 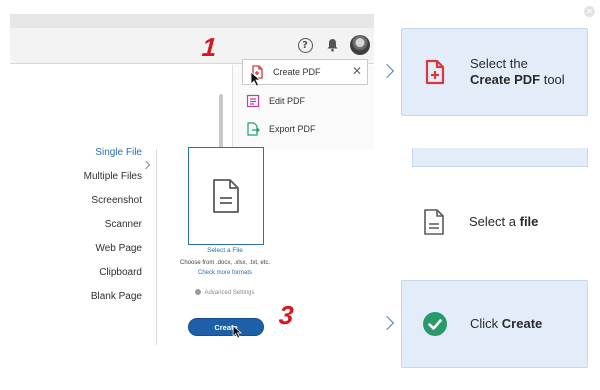 I want to click on gear-icon, so click(x=198, y=292).